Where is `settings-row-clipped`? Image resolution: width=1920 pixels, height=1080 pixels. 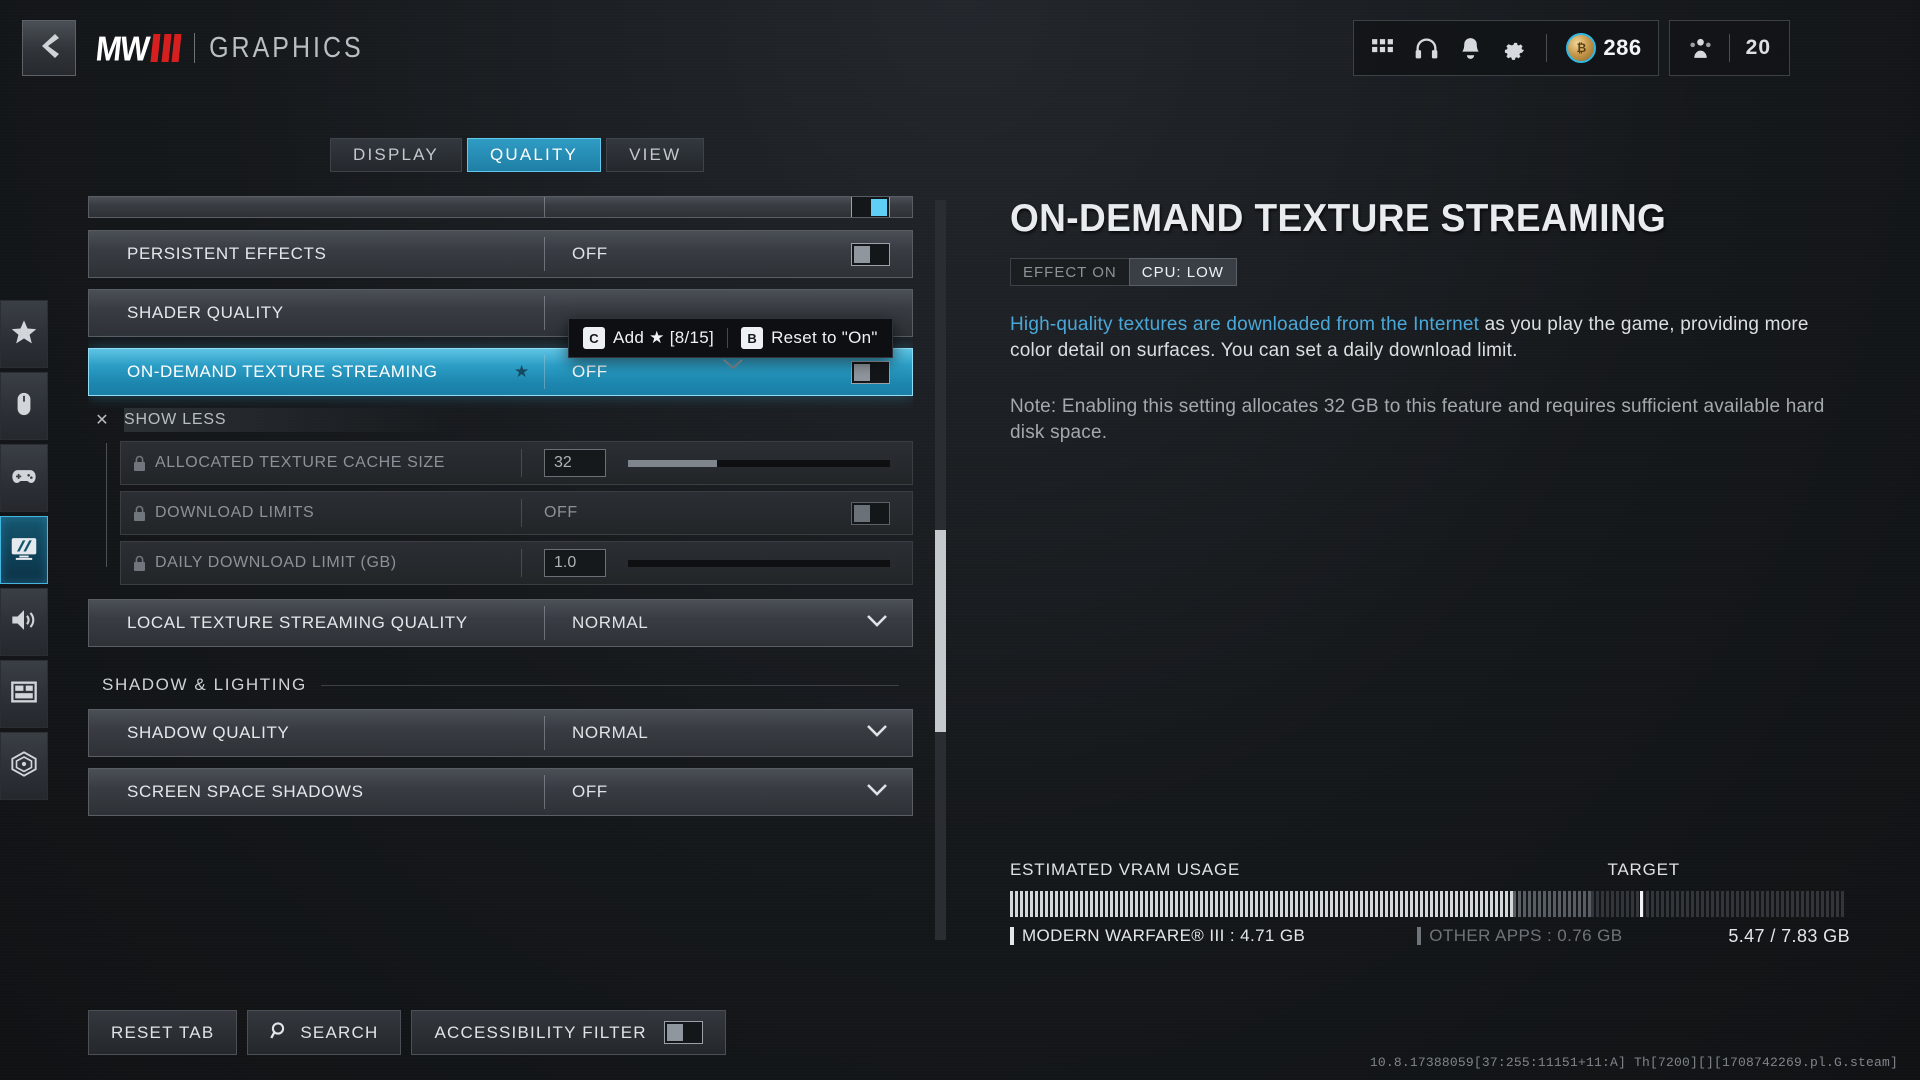 settings-row-clipped is located at coordinates (500, 207).